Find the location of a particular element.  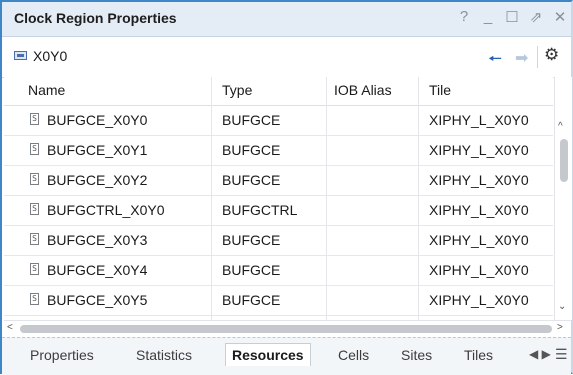

table-row: S BUFGCE_X0Y5 BUFGCE XIPHY_L_X0Y0 is located at coordinates (278, 300).